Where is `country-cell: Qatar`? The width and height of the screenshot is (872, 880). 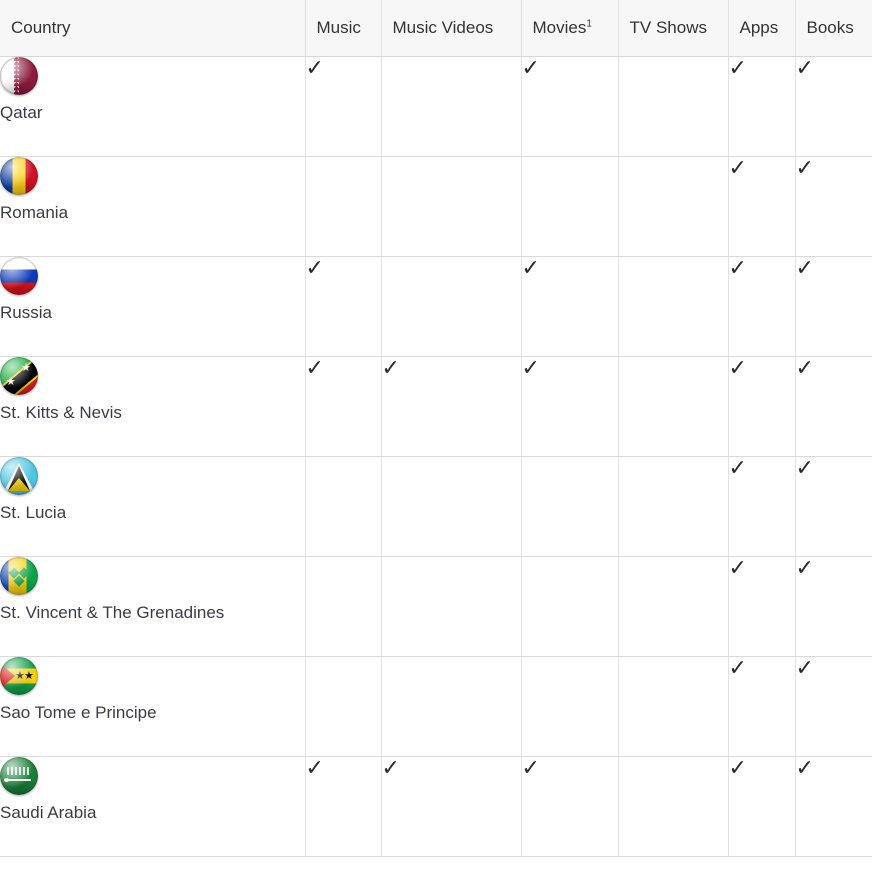 country-cell: Qatar is located at coordinates (153, 106).